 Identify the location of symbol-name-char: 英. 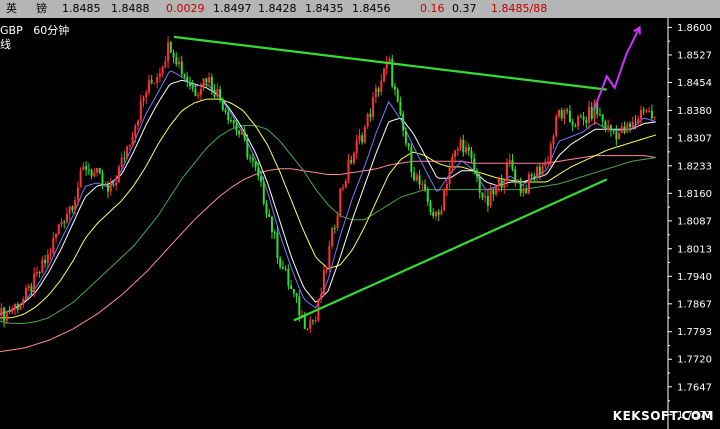
(11, 8).